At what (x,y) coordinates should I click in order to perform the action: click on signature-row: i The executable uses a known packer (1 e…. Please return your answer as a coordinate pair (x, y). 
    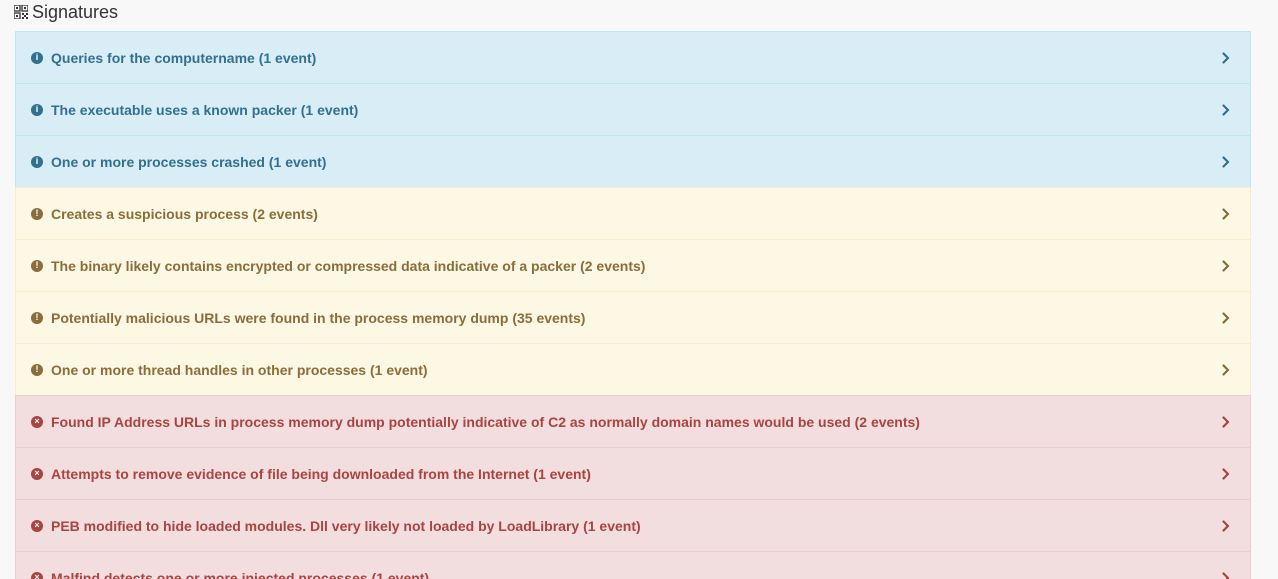
    Looking at the image, I should click on (633, 109).